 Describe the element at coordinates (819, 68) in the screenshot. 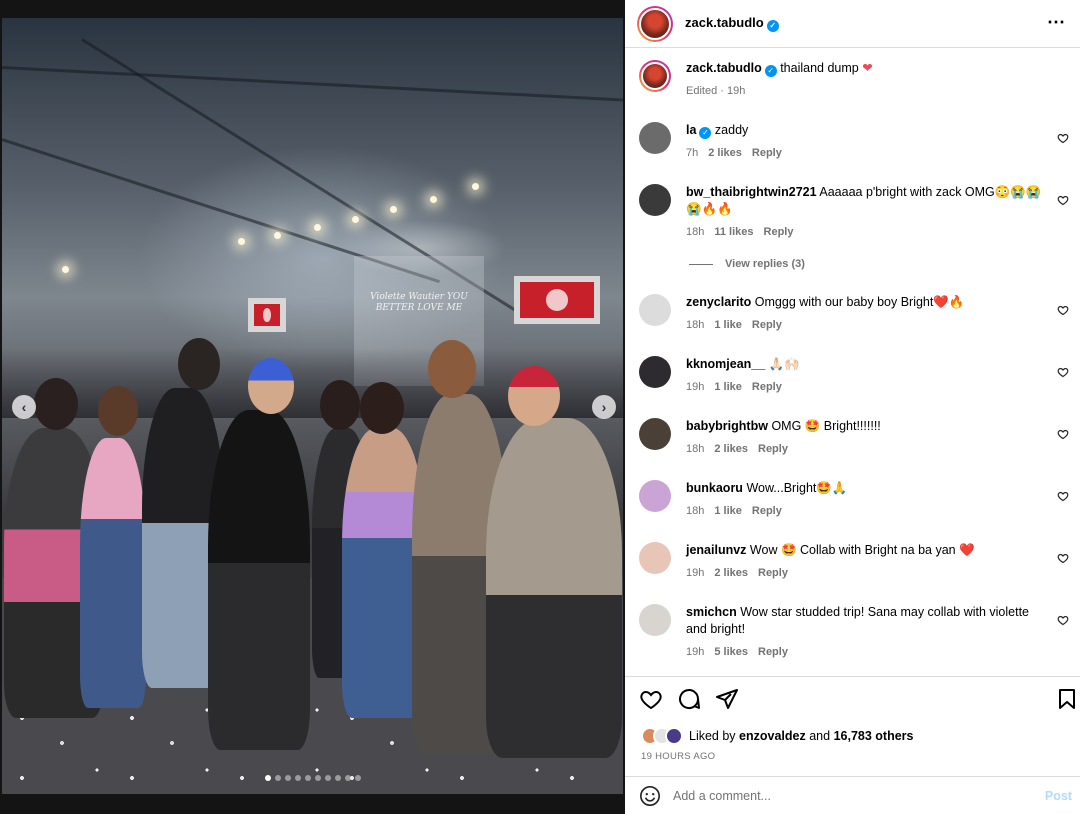

I see `caption-text: thailand dump` at that location.